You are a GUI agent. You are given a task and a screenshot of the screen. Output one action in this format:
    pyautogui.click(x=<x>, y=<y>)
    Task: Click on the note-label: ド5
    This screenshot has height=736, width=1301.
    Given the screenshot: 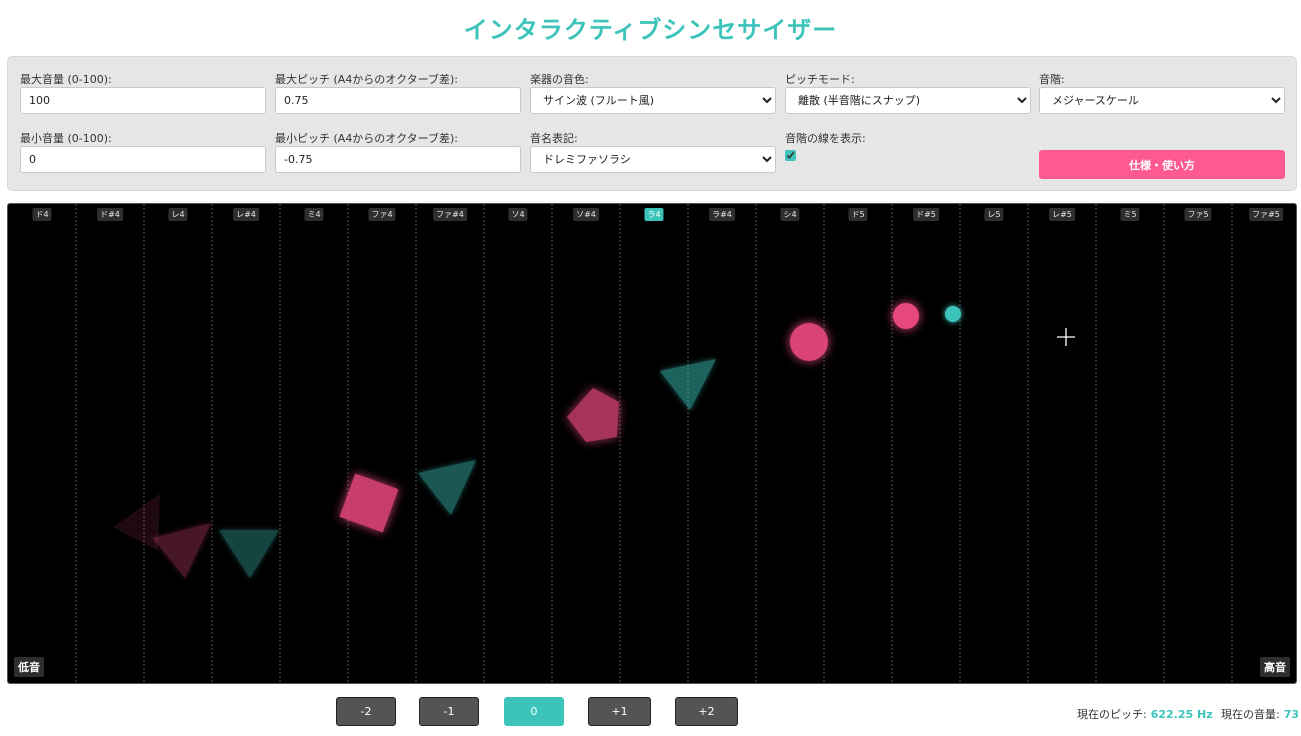 What is the action you would take?
    pyautogui.click(x=858, y=214)
    